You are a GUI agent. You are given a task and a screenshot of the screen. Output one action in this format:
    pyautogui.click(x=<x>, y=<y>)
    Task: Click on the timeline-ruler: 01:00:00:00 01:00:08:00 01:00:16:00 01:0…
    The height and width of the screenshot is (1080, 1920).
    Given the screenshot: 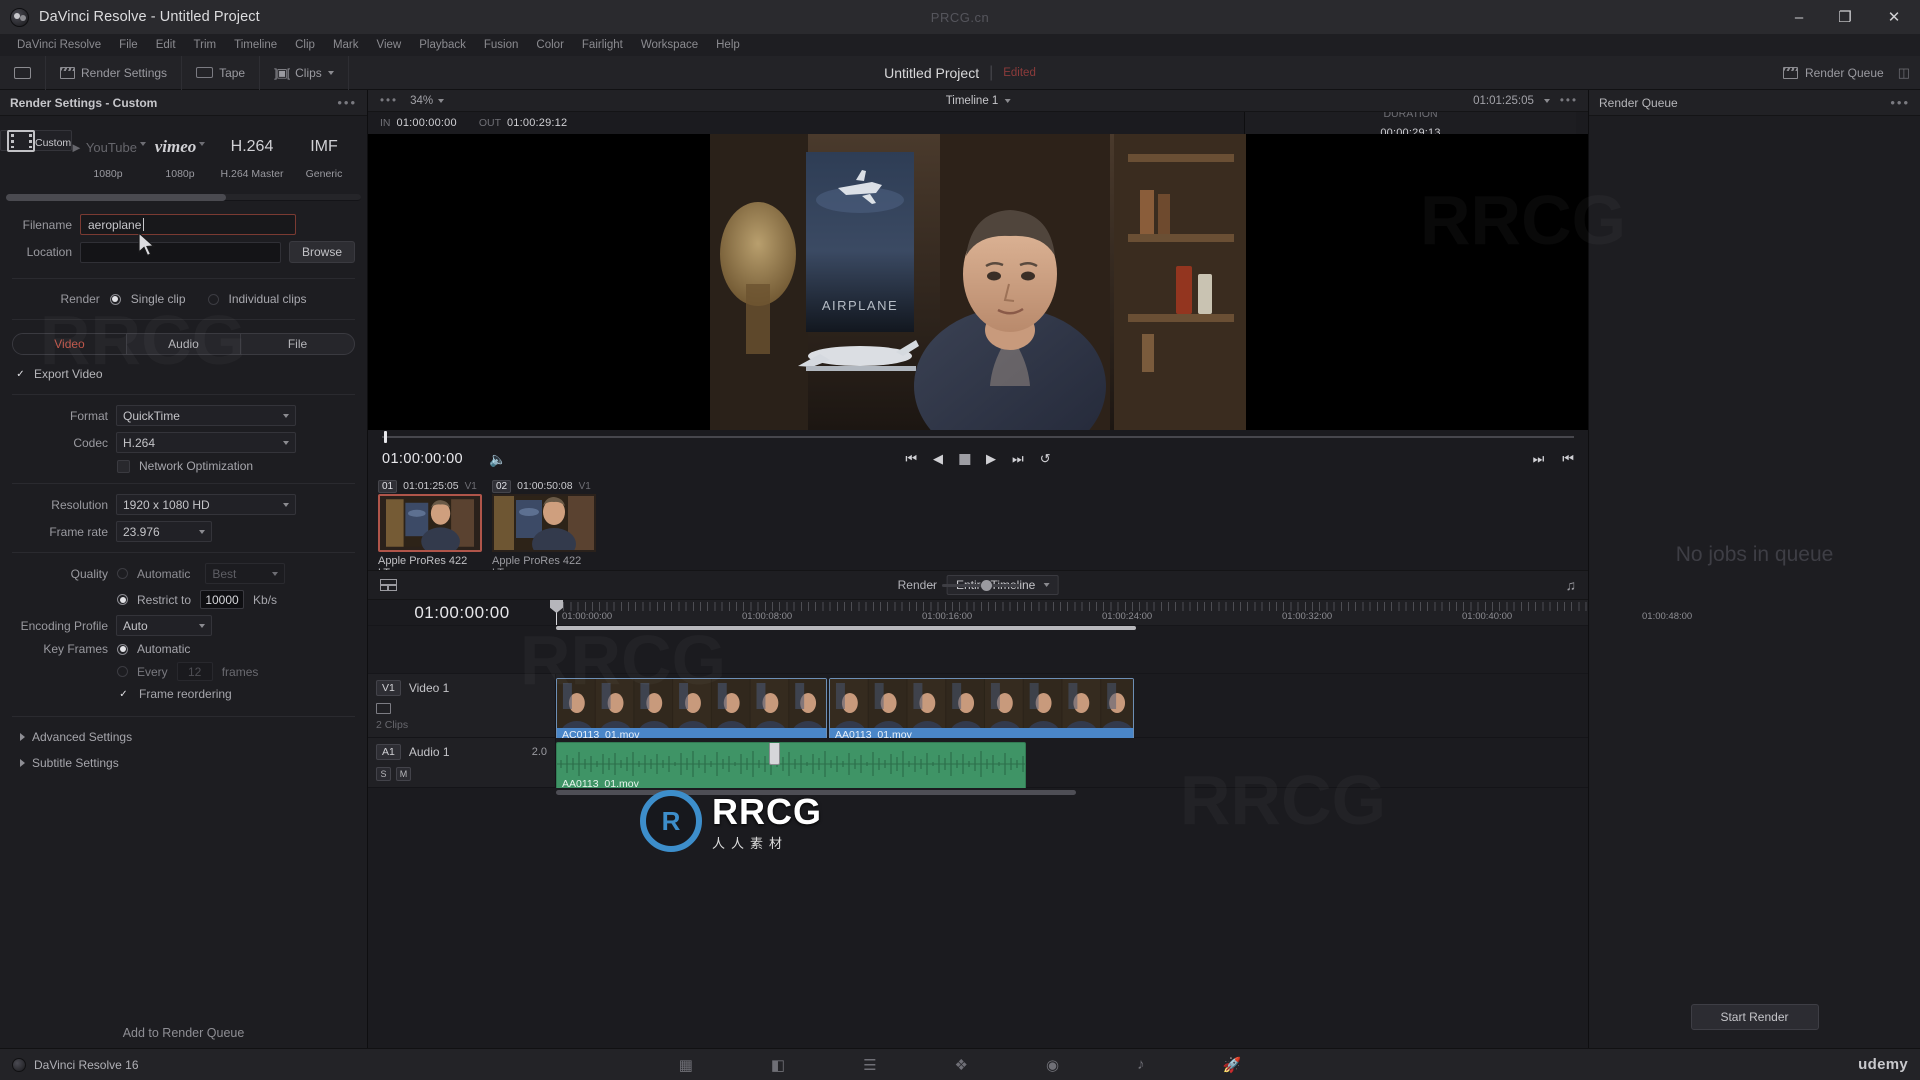 What is the action you would take?
    pyautogui.click(x=1121, y=615)
    